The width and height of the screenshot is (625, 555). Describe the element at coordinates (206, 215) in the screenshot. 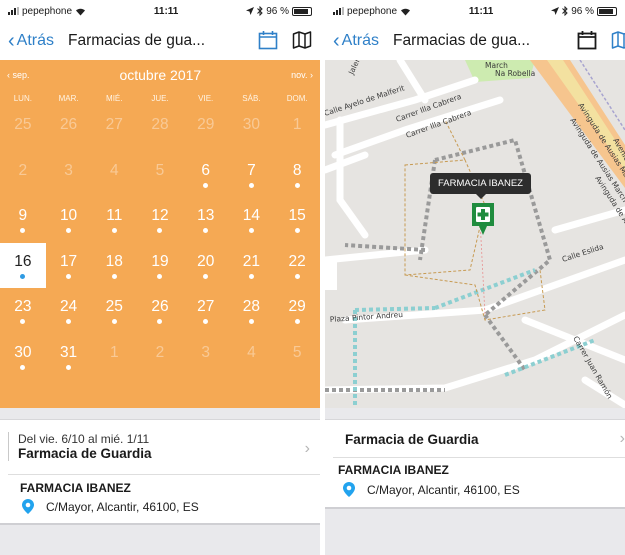

I see `day-number: 13` at that location.